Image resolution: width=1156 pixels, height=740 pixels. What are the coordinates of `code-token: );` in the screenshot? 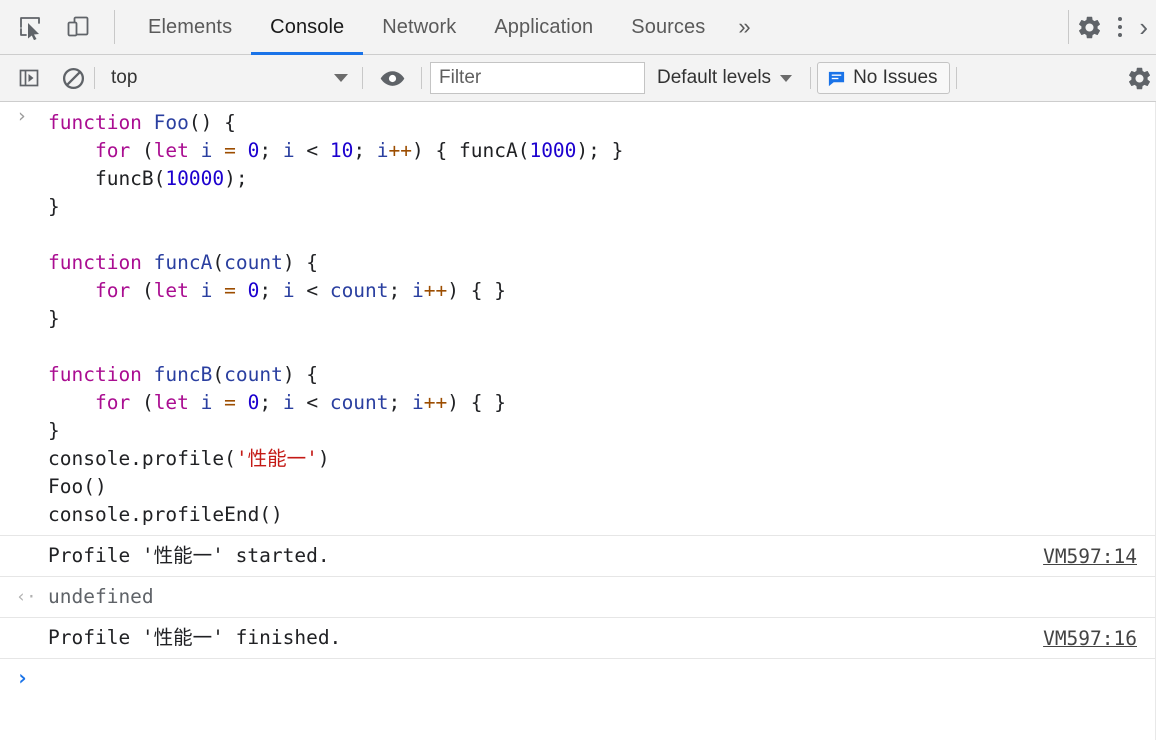 It's located at (236, 178).